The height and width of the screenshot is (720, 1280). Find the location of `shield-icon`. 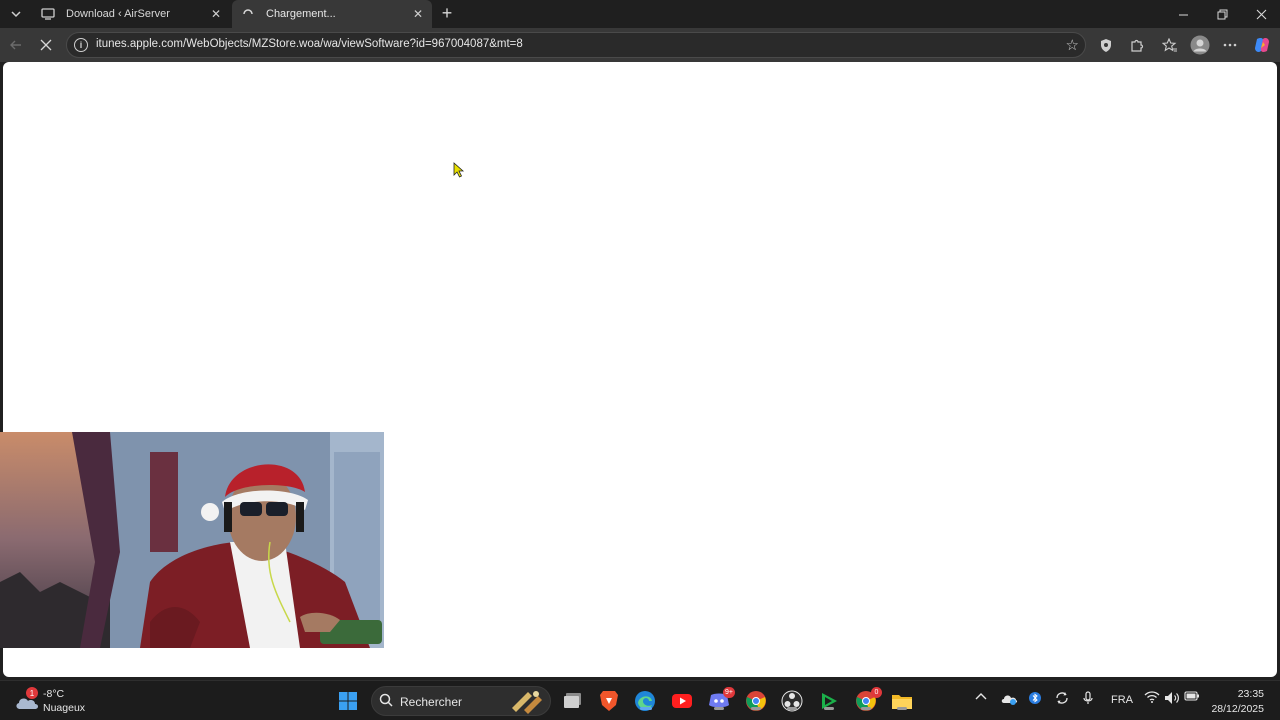

shield-icon is located at coordinates (1106, 45).